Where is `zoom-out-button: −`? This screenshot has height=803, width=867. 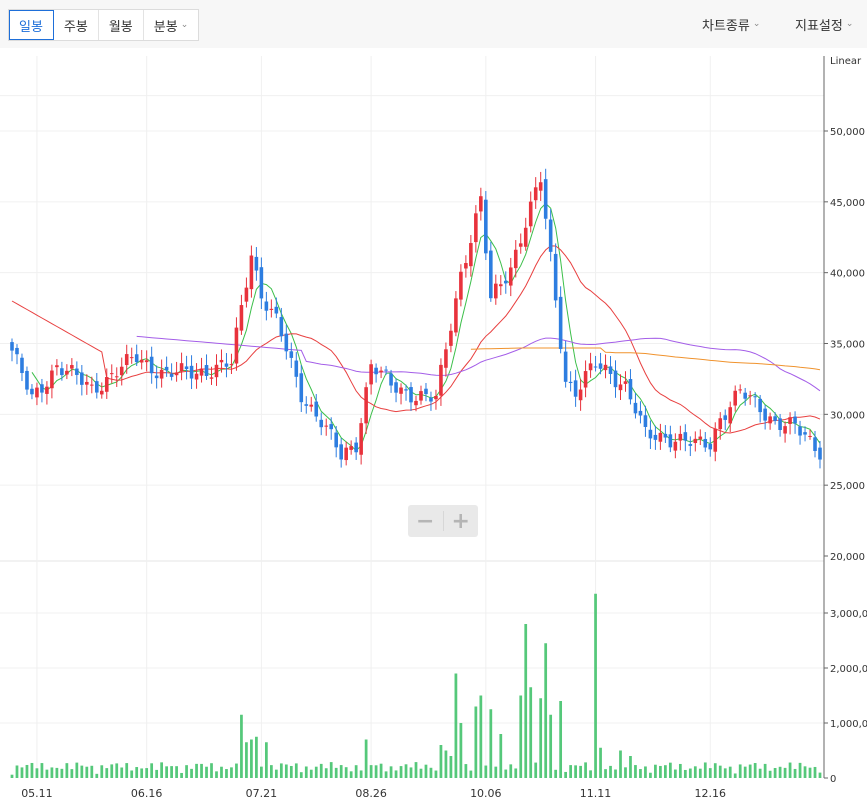
zoom-out-button: − is located at coordinates (425, 521).